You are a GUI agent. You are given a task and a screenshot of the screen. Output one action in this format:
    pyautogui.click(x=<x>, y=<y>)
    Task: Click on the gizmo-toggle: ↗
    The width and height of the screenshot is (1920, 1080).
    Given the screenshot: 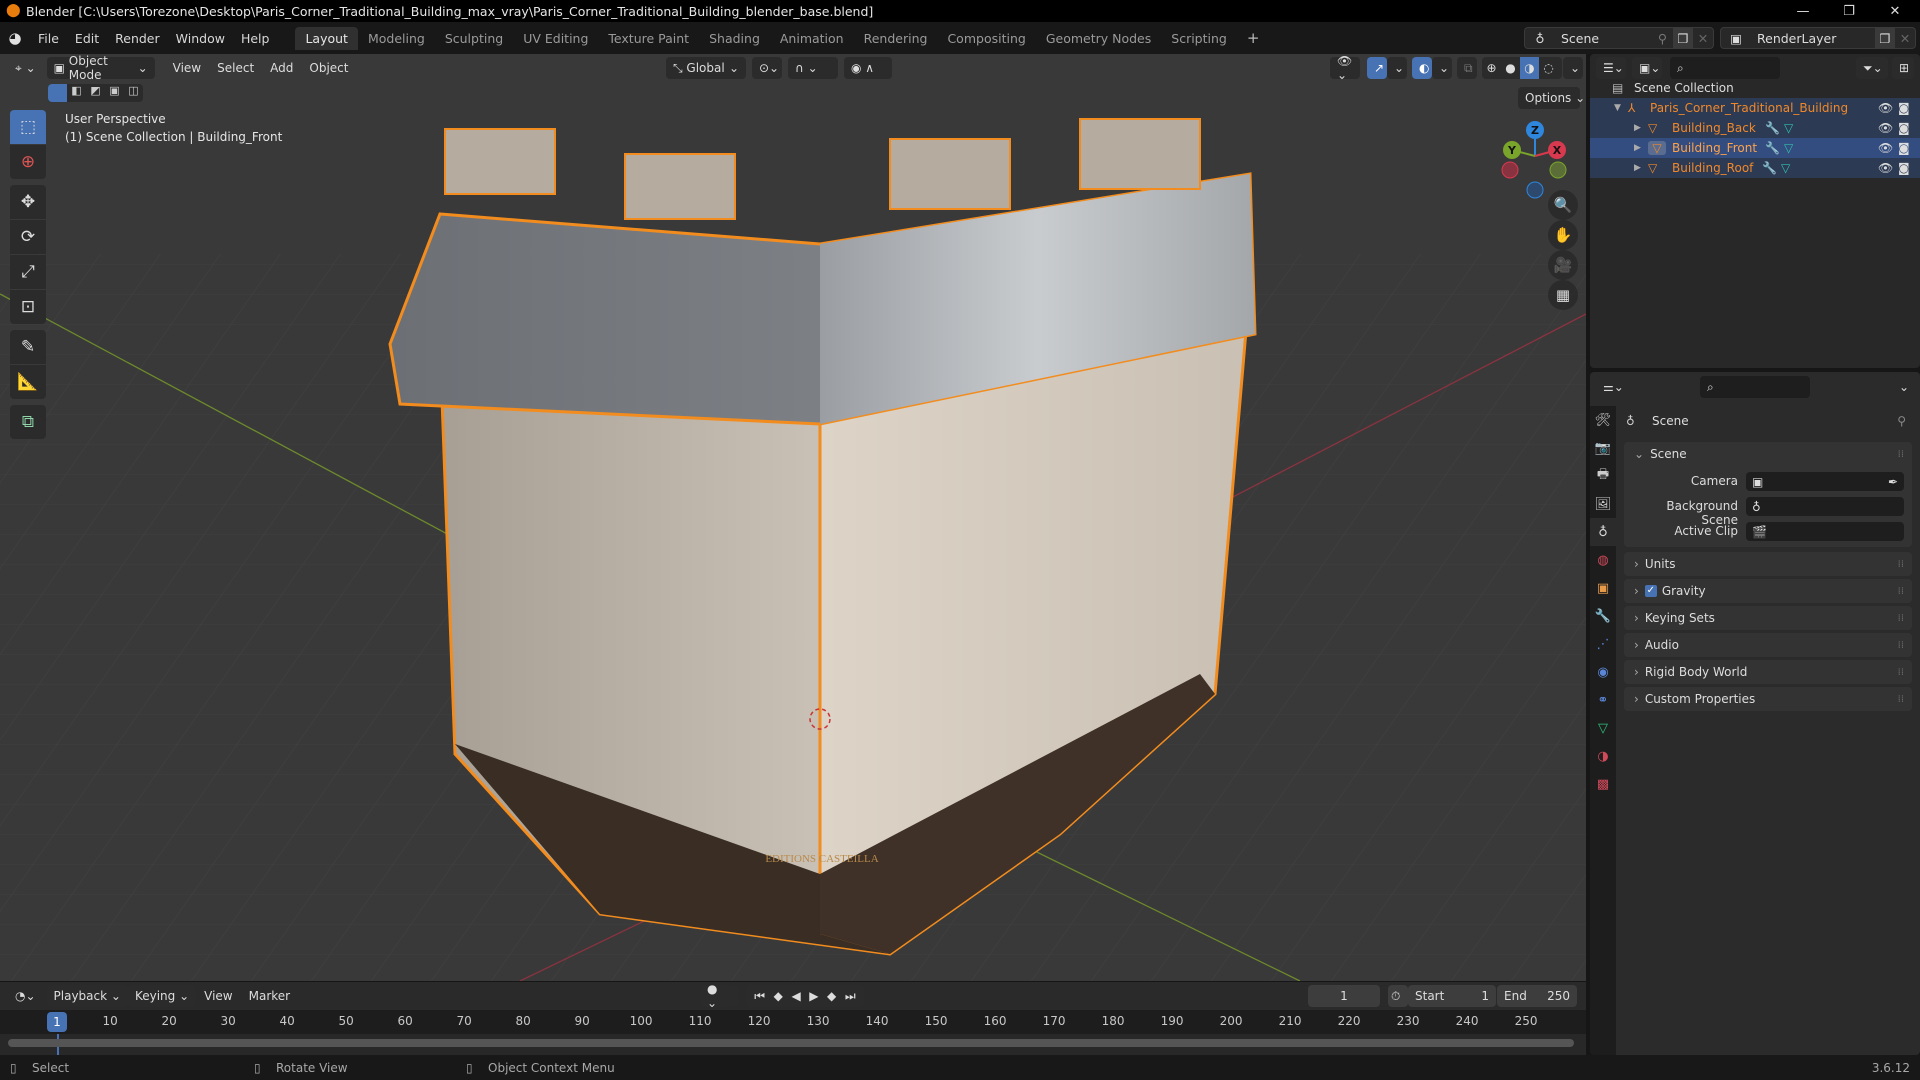 What is the action you would take?
    pyautogui.click(x=1377, y=68)
    